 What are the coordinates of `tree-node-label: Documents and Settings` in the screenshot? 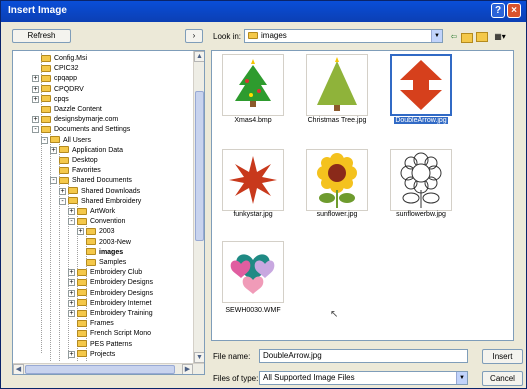 It's located at (92, 130).